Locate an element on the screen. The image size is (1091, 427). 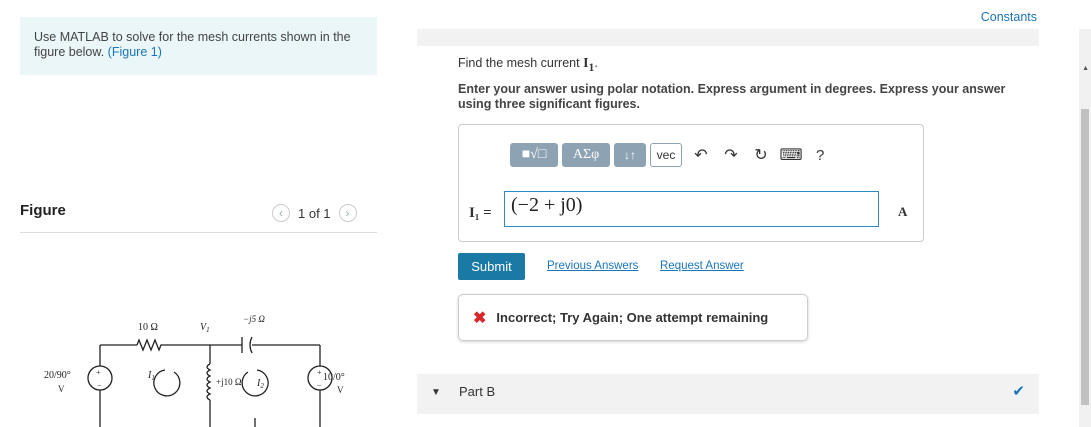
vector-button: vec is located at coordinates (666, 155).